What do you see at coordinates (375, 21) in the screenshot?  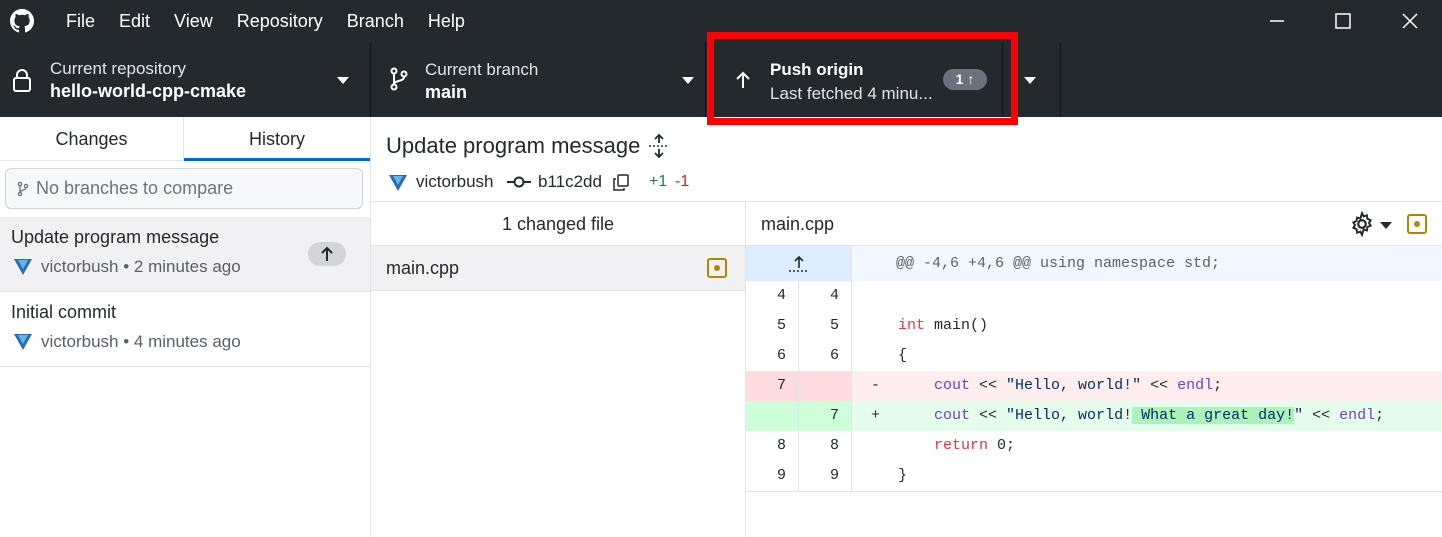 I see `menu-branch: Branch` at bounding box center [375, 21].